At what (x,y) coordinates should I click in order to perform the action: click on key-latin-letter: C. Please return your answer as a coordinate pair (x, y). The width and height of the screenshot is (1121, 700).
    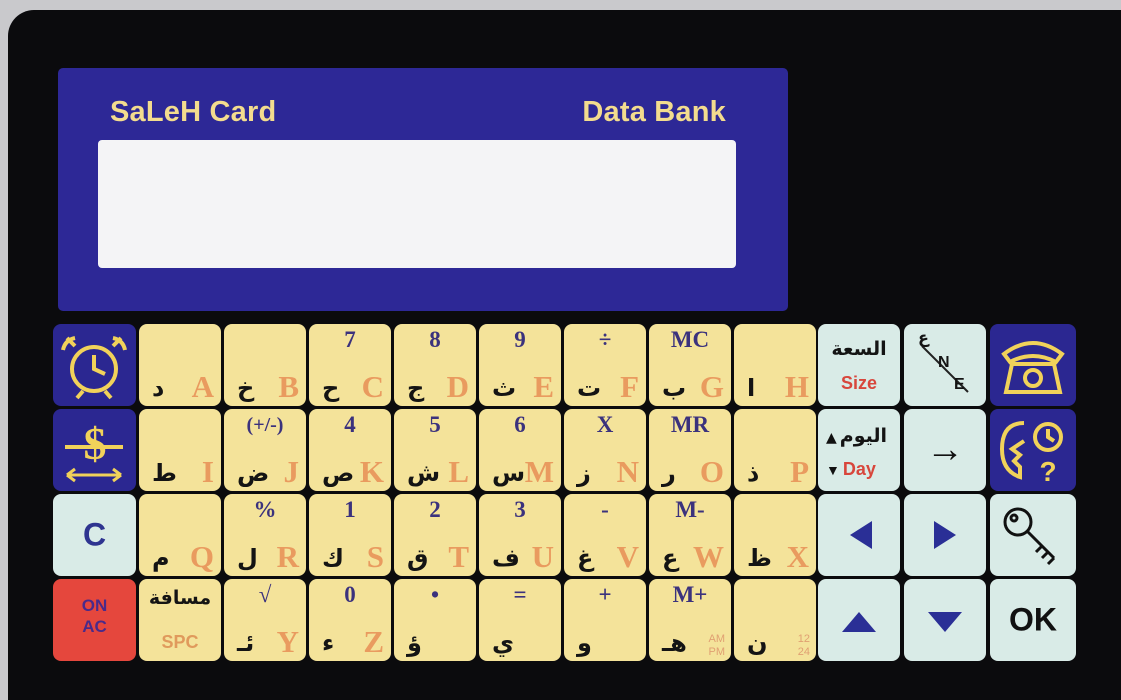
    Looking at the image, I should click on (372, 386).